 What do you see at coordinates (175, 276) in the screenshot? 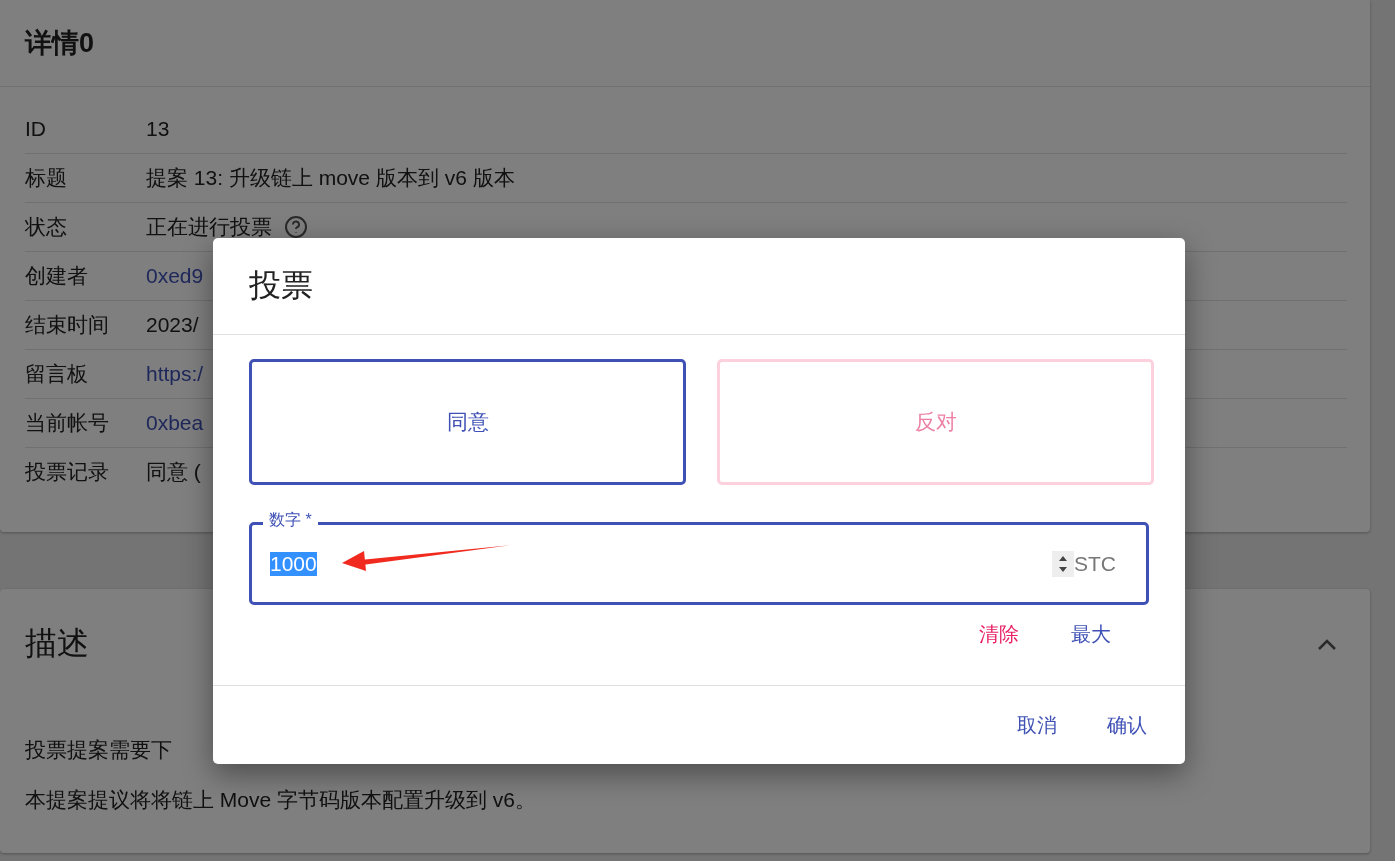
I see `row-value-link: 0xed9` at bounding box center [175, 276].